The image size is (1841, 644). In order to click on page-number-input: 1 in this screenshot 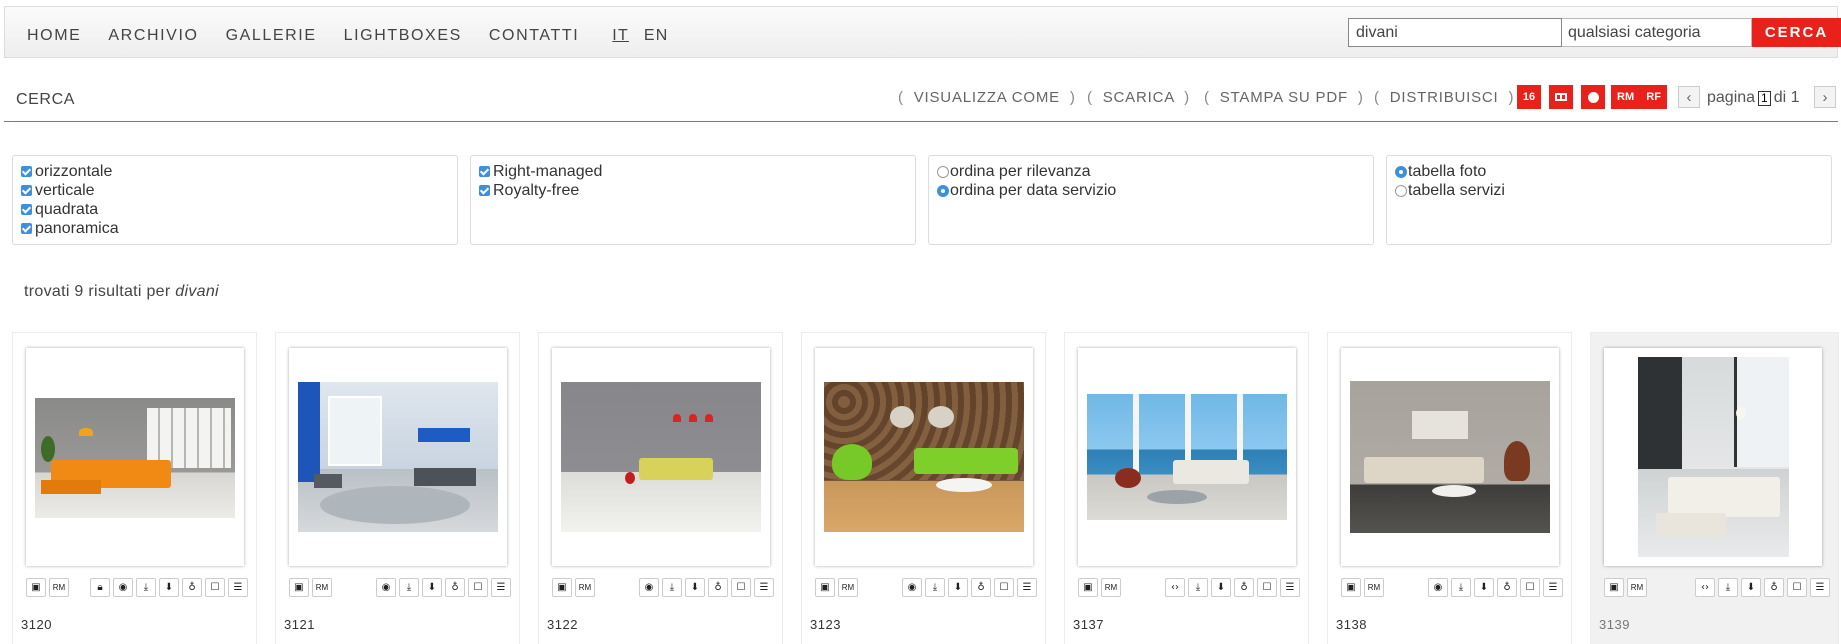, I will do `click(1764, 98)`.